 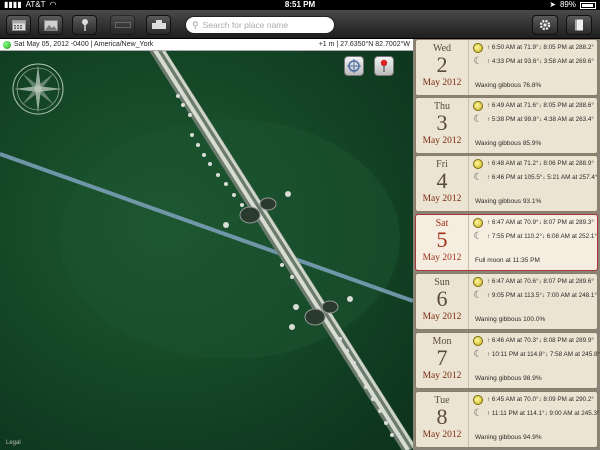 I want to click on pin-icon, so click(x=84, y=25).